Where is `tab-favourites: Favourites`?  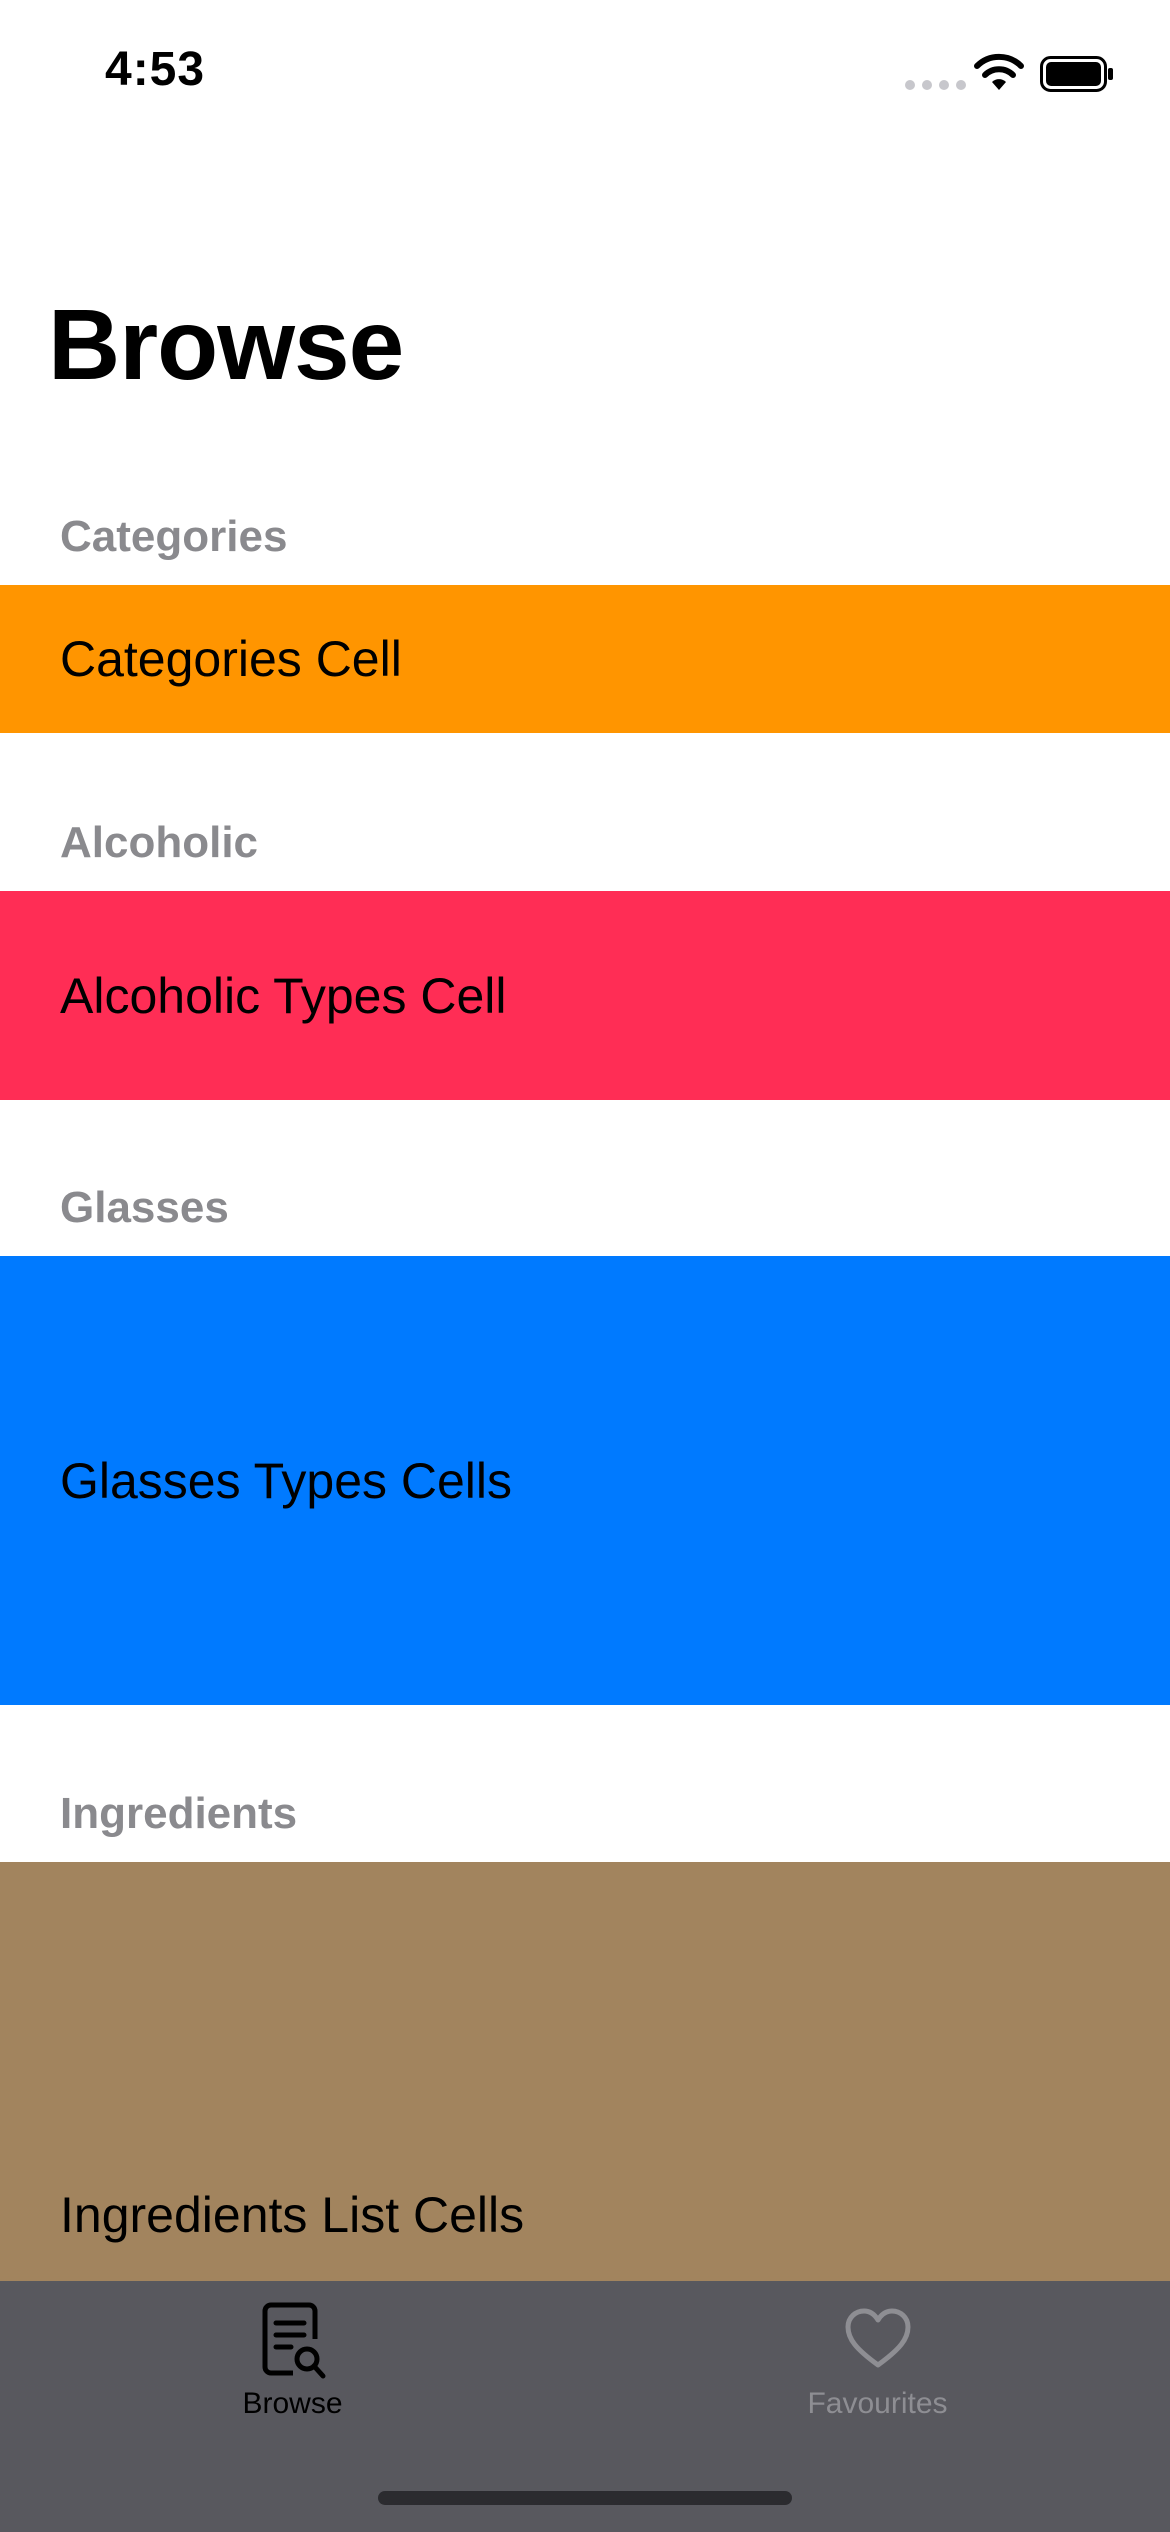 tab-favourites: Favourites is located at coordinates (877, 2366).